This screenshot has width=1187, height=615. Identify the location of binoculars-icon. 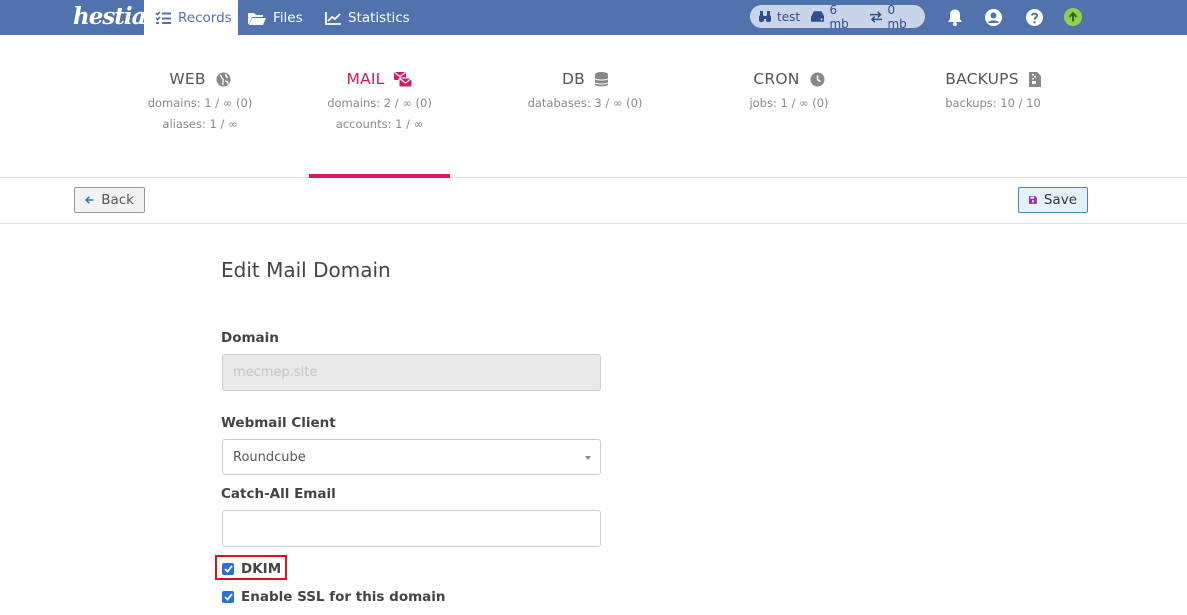
(765, 16).